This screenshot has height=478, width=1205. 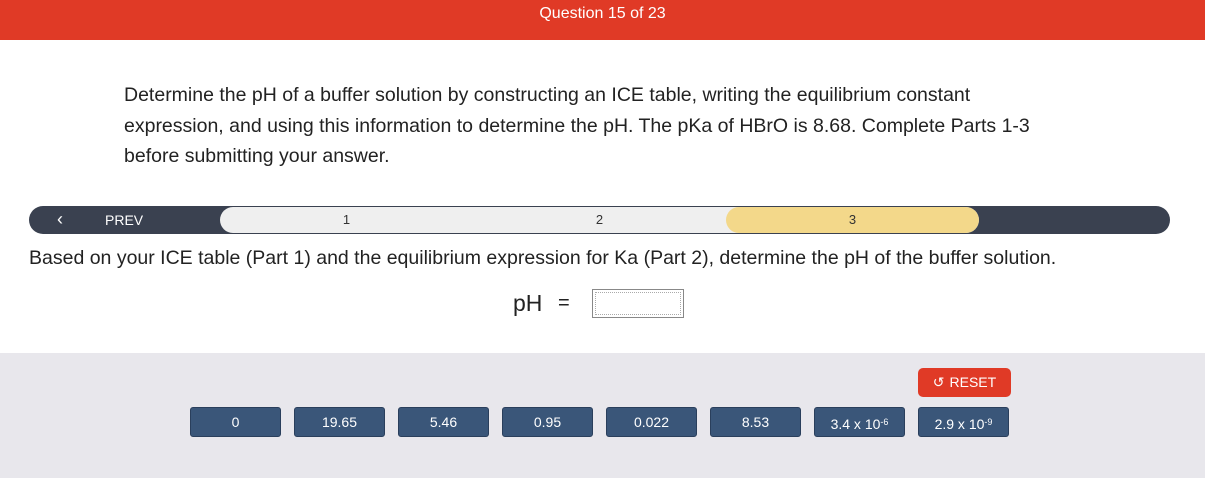 I want to click on reset-label: RESET, so click(x=973, y=382).